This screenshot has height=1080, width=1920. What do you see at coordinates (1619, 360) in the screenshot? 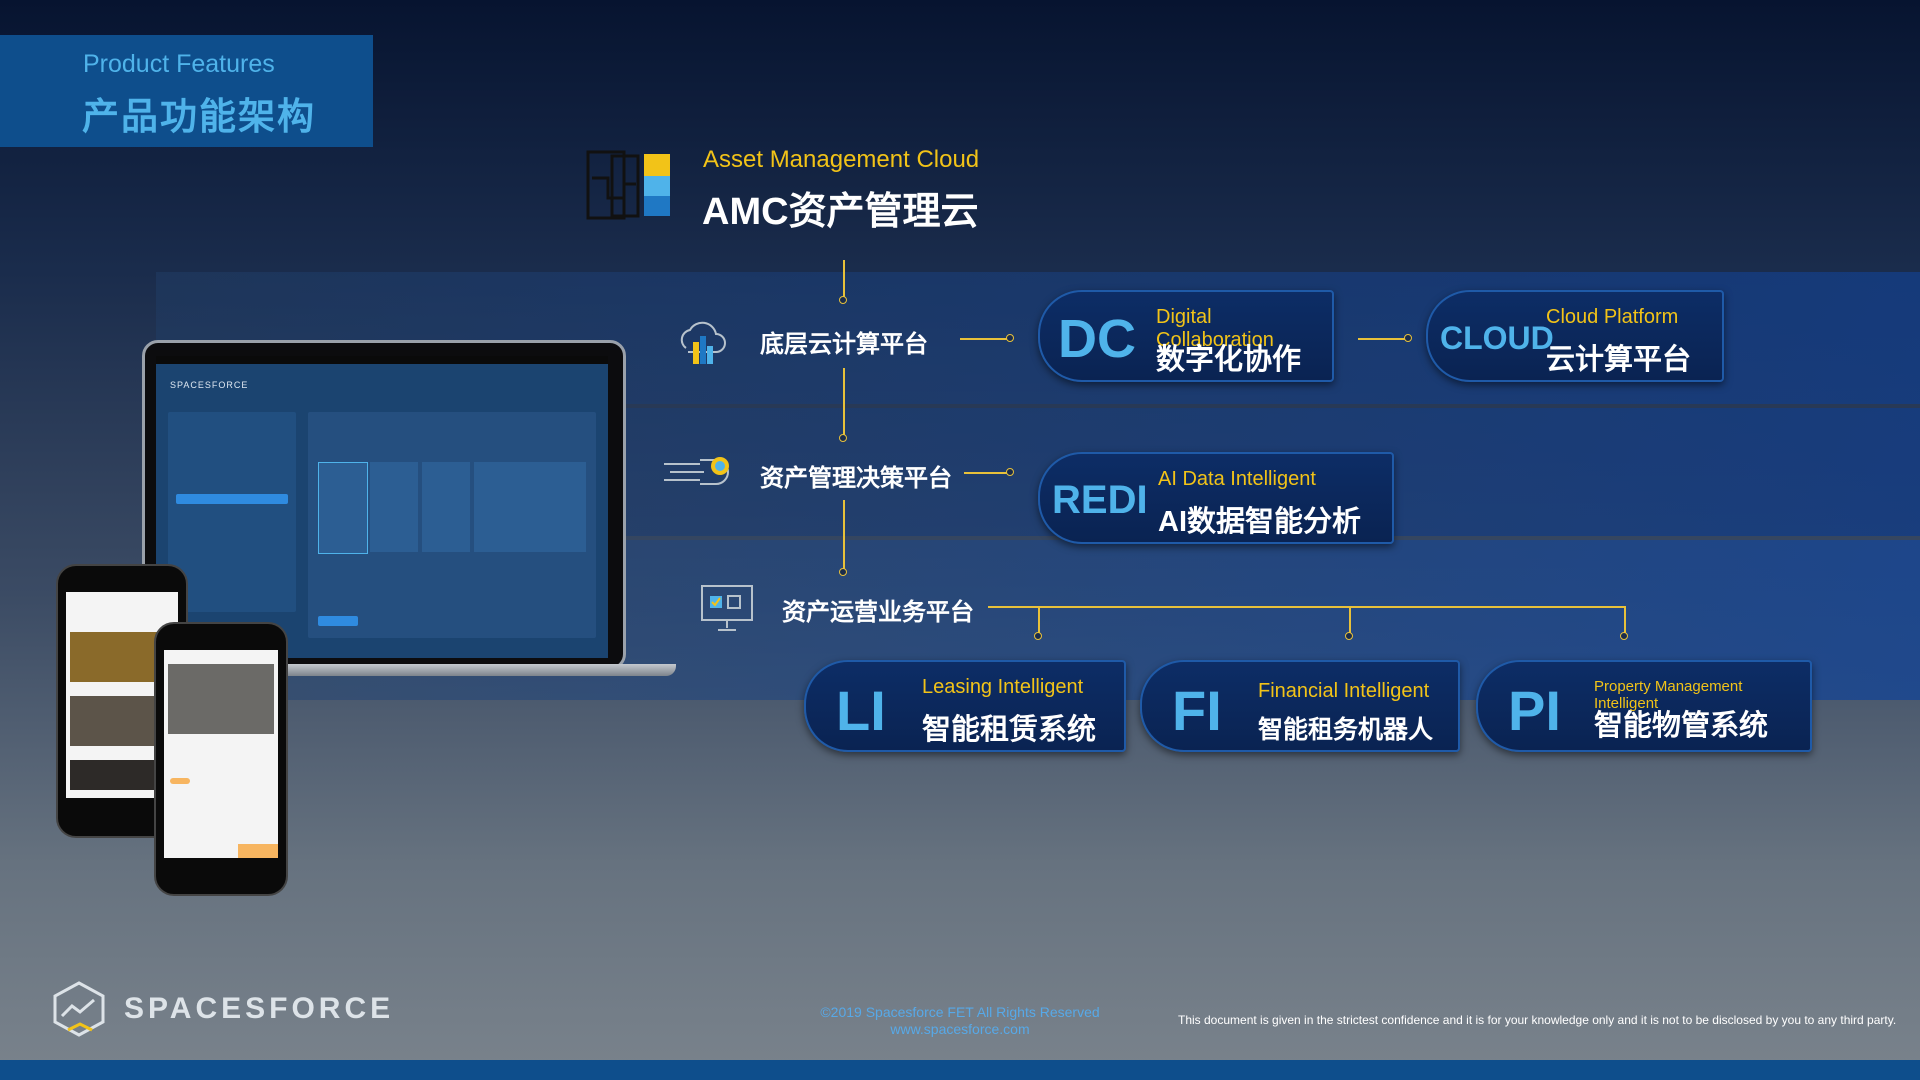
I see `module-zh: 云计算平台` at bounding box center [1619, 360].